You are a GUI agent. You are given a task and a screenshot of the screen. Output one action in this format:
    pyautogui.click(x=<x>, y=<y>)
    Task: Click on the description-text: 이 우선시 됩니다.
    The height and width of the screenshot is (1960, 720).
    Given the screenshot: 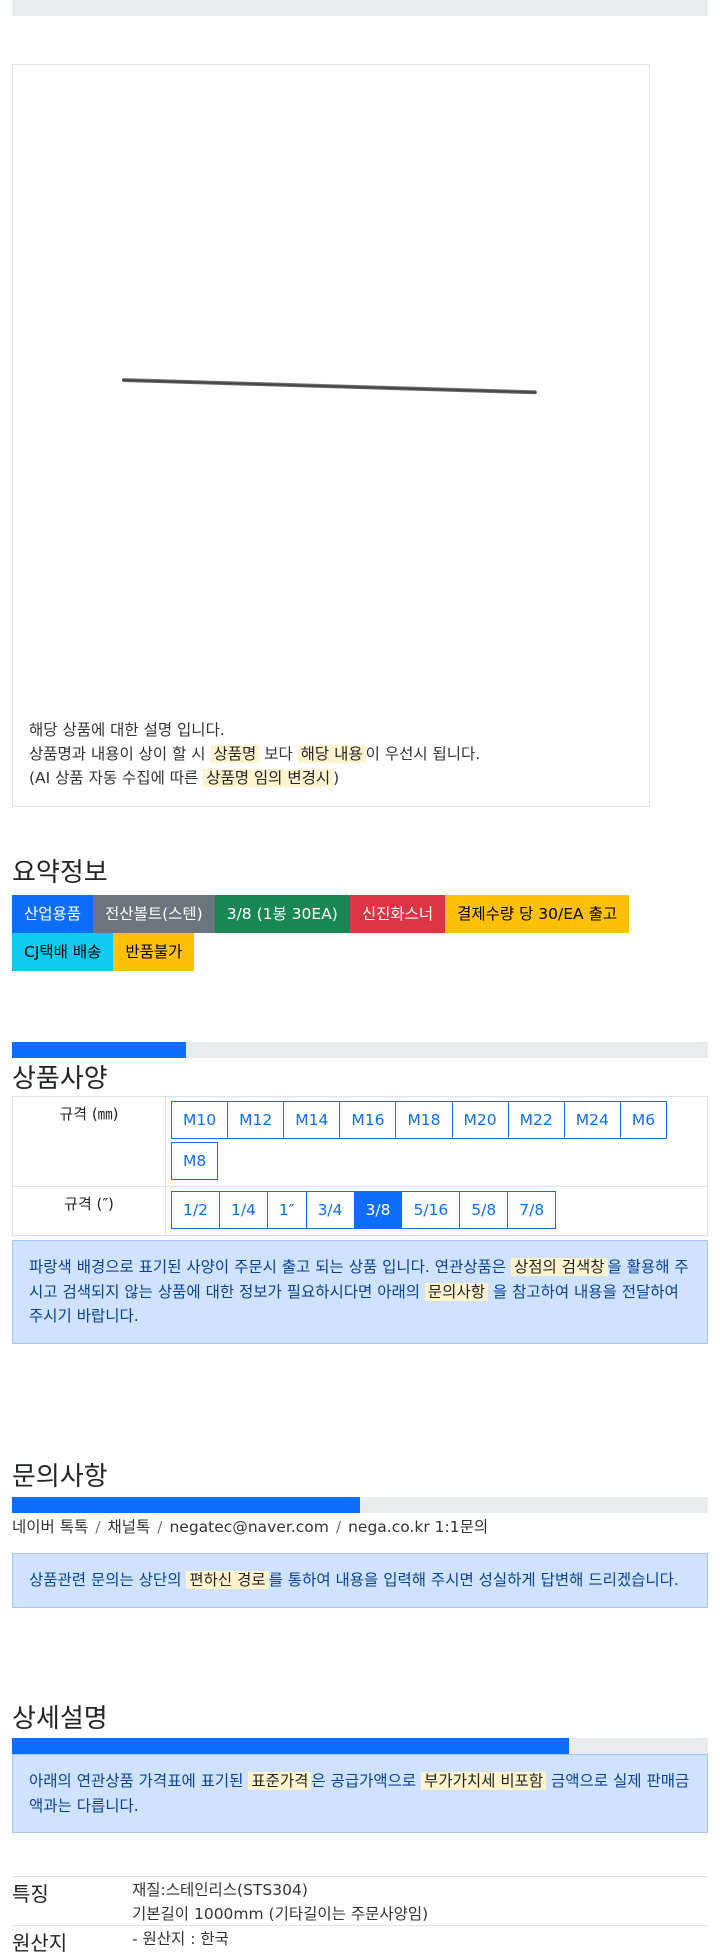 What is the action you would take?
    pyautogui.click(x=423, y=754)
    